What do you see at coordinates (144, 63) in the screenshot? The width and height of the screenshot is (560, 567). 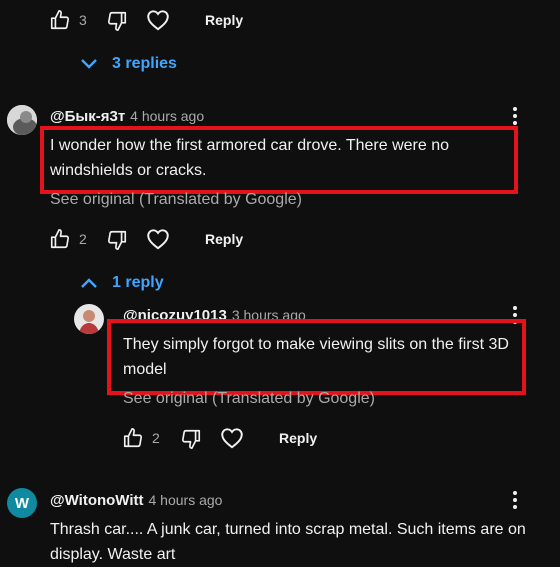 I see `replies-toggle-label: 3 replies` at bounding box center [144, 63].